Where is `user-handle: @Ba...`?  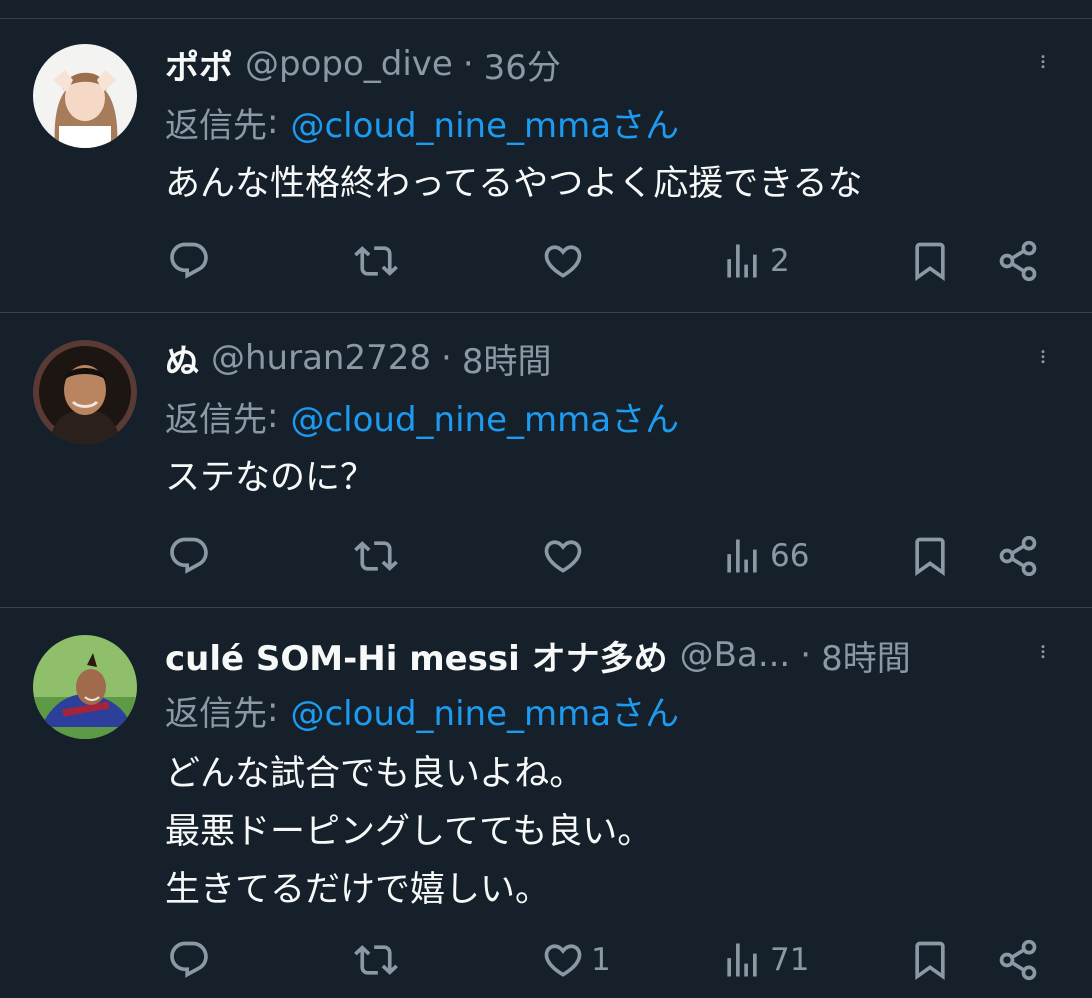
user-handle: @Ba... is located at coordinates (735, 655).